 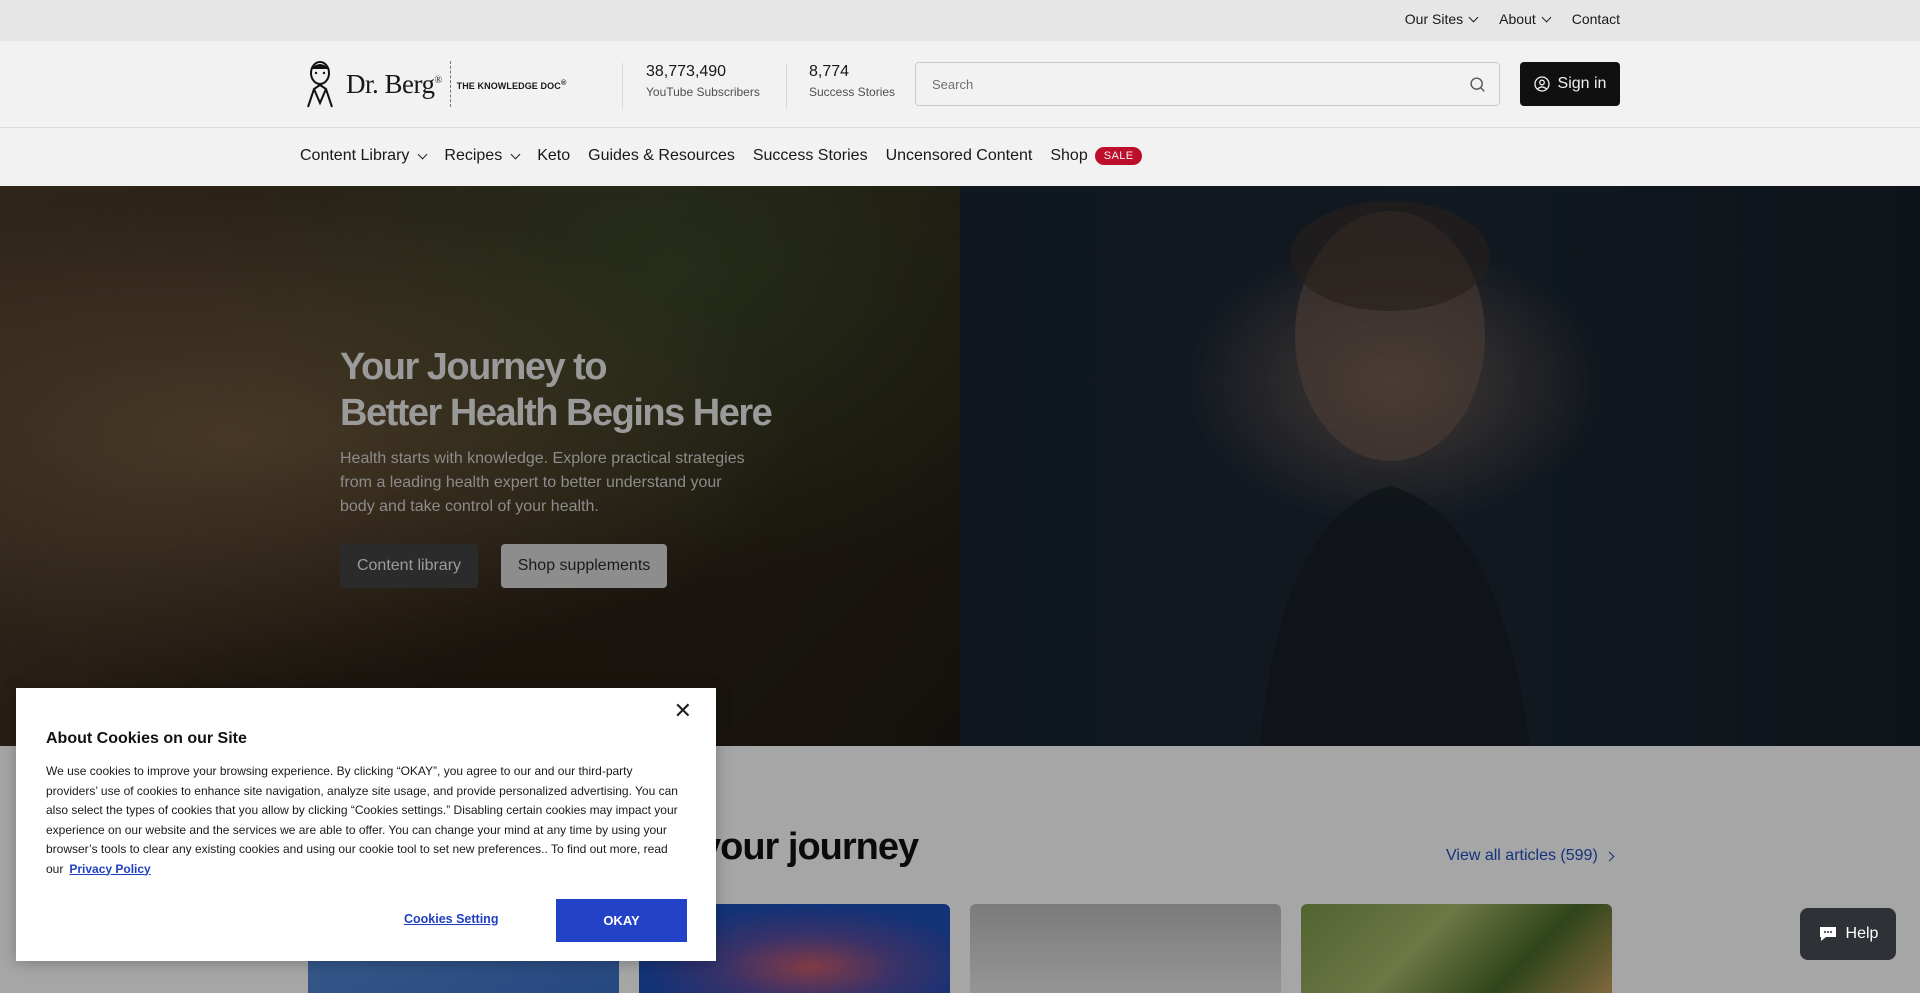 I want to click on youtube-subscribers-count: 38,773,490, so click(x=686, y=71).